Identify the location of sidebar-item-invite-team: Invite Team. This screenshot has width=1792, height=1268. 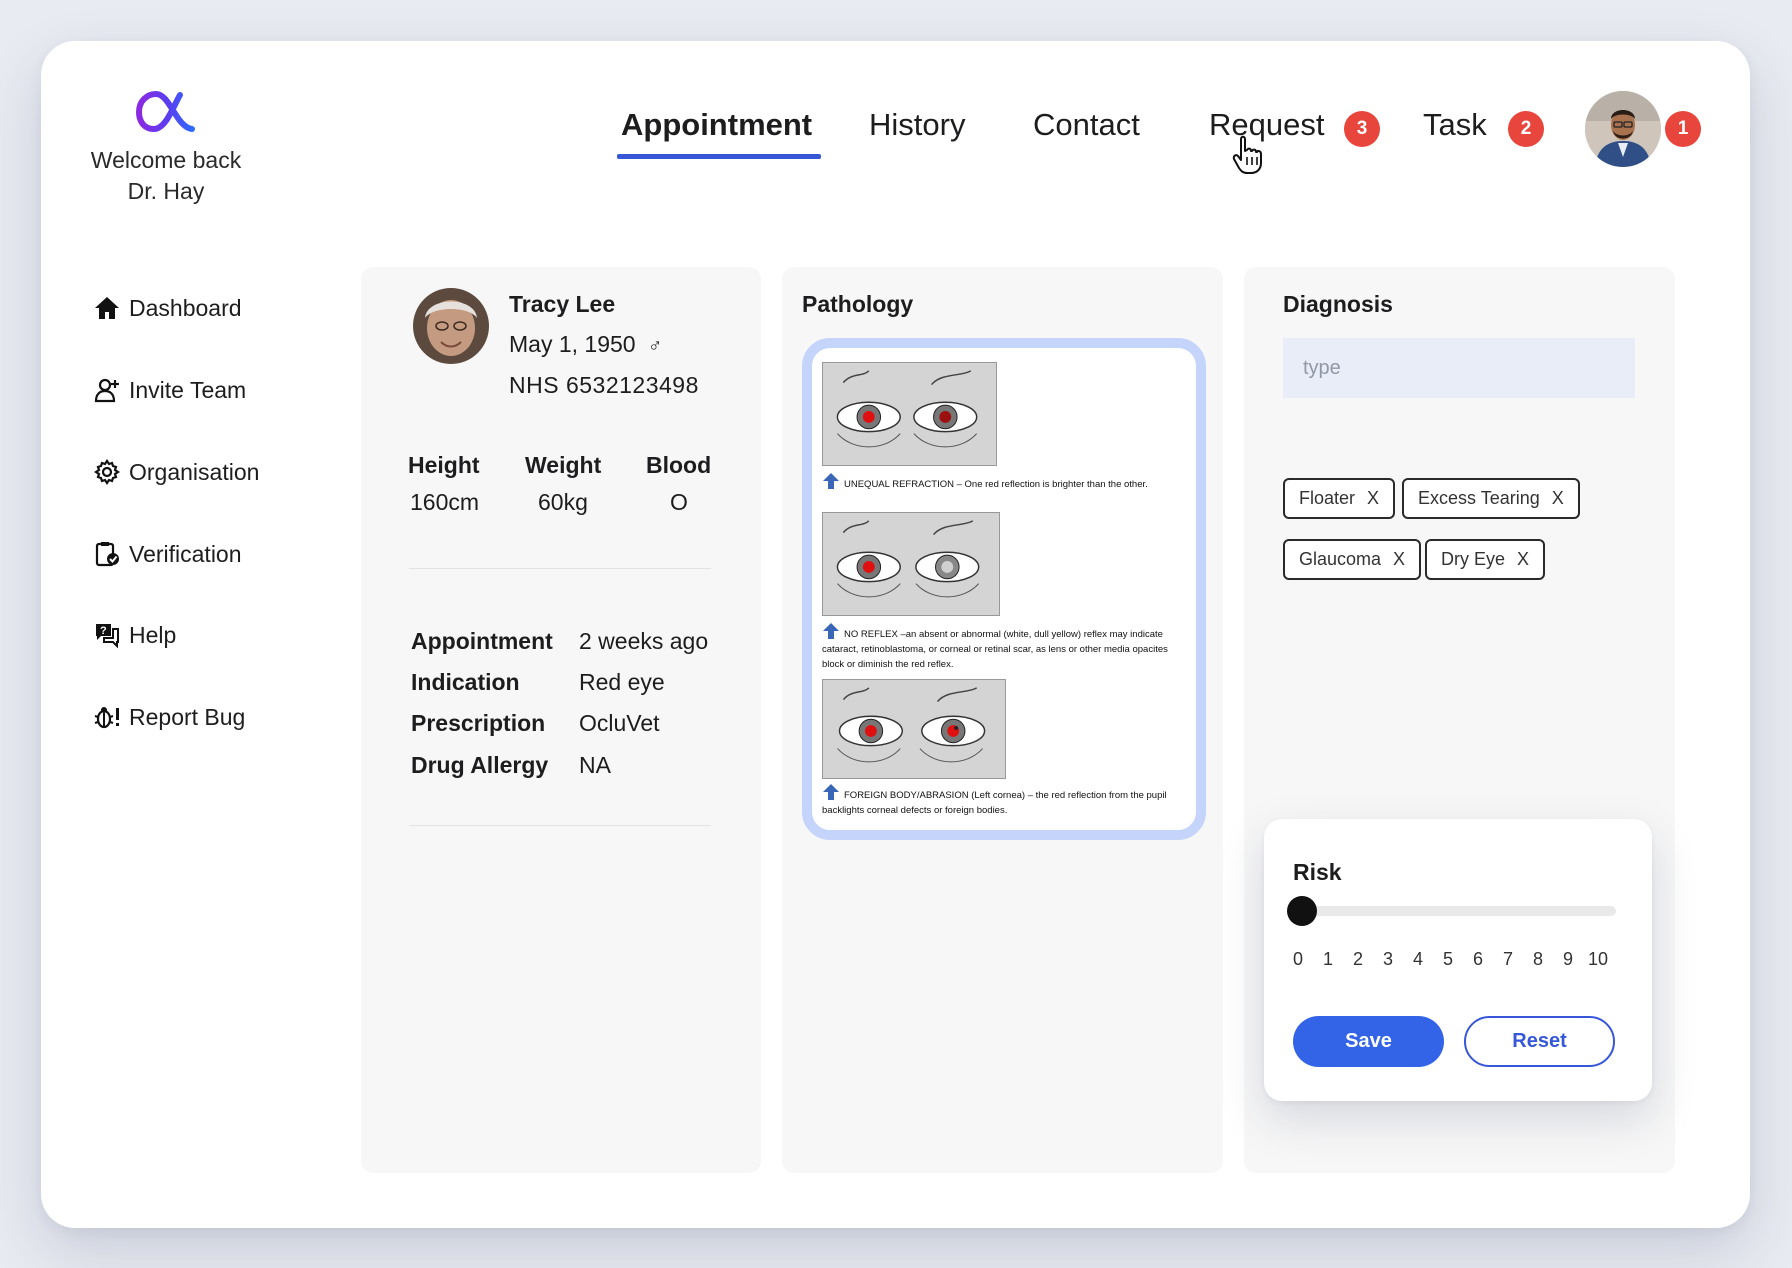
(169, 390).